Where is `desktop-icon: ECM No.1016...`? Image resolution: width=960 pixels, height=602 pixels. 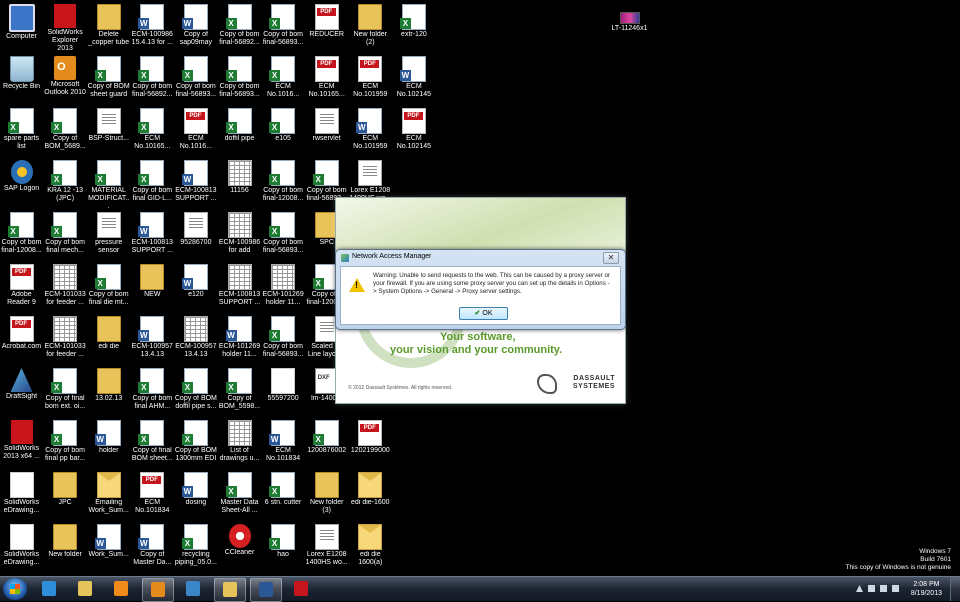 desktop-icon: ECM No.1016... is located at coordinates (195, 128).